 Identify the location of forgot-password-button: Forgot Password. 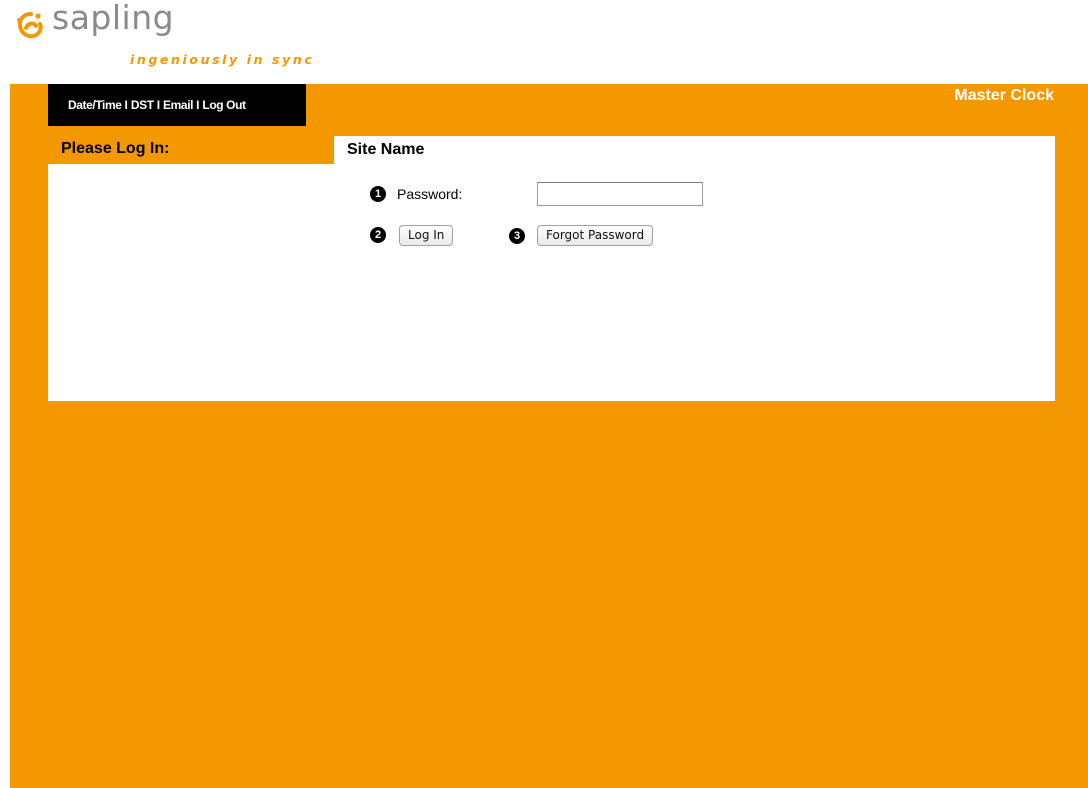
(595, 235).